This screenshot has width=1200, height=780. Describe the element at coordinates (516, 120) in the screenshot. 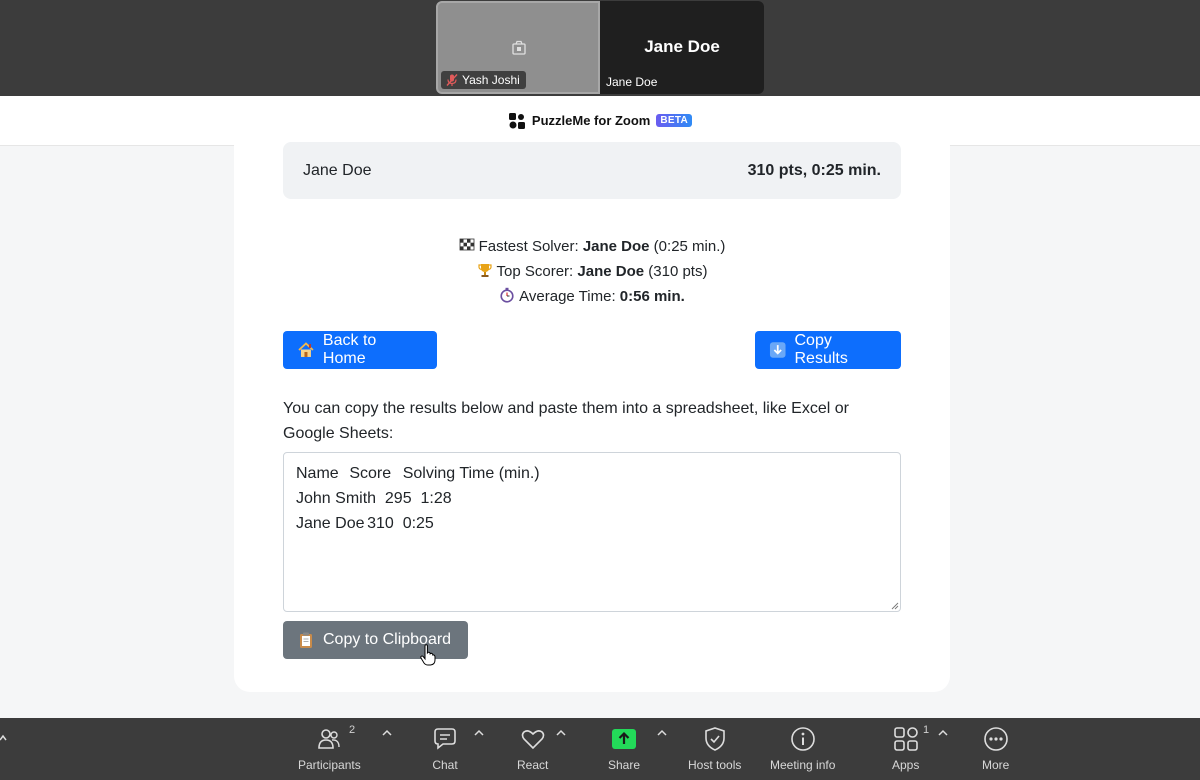

I see `puzzleme-logo-icon` at that location.